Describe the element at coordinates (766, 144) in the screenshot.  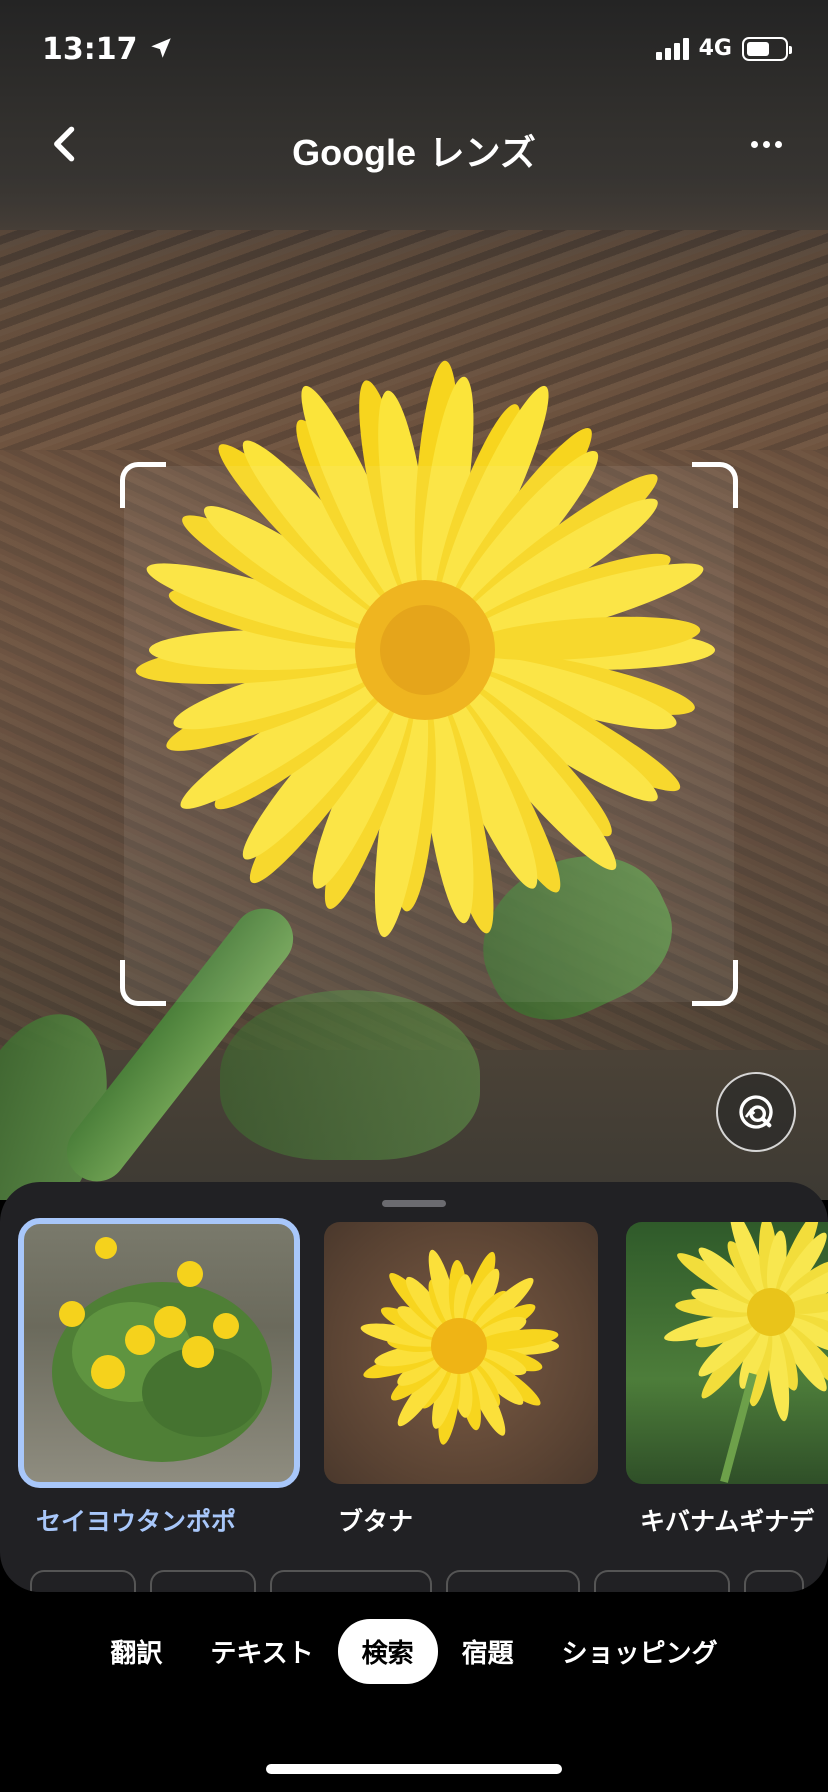
I see `more-options-button` at that location.